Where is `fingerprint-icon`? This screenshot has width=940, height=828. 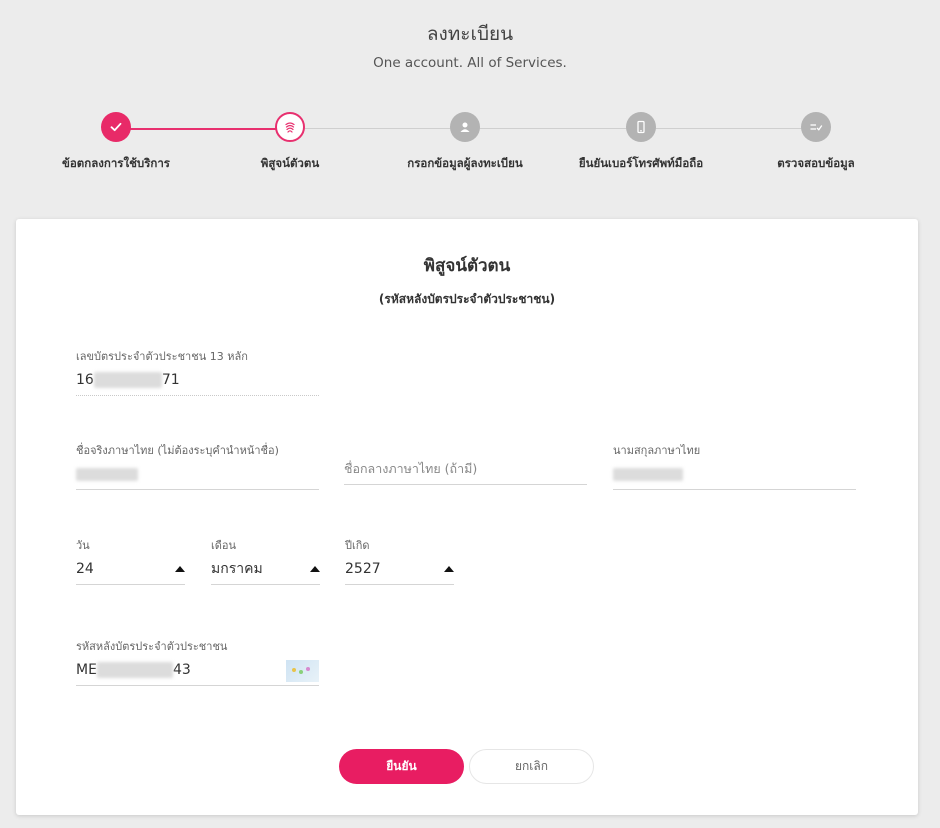 fingerprint-icon is located at coordinates (290, 127).